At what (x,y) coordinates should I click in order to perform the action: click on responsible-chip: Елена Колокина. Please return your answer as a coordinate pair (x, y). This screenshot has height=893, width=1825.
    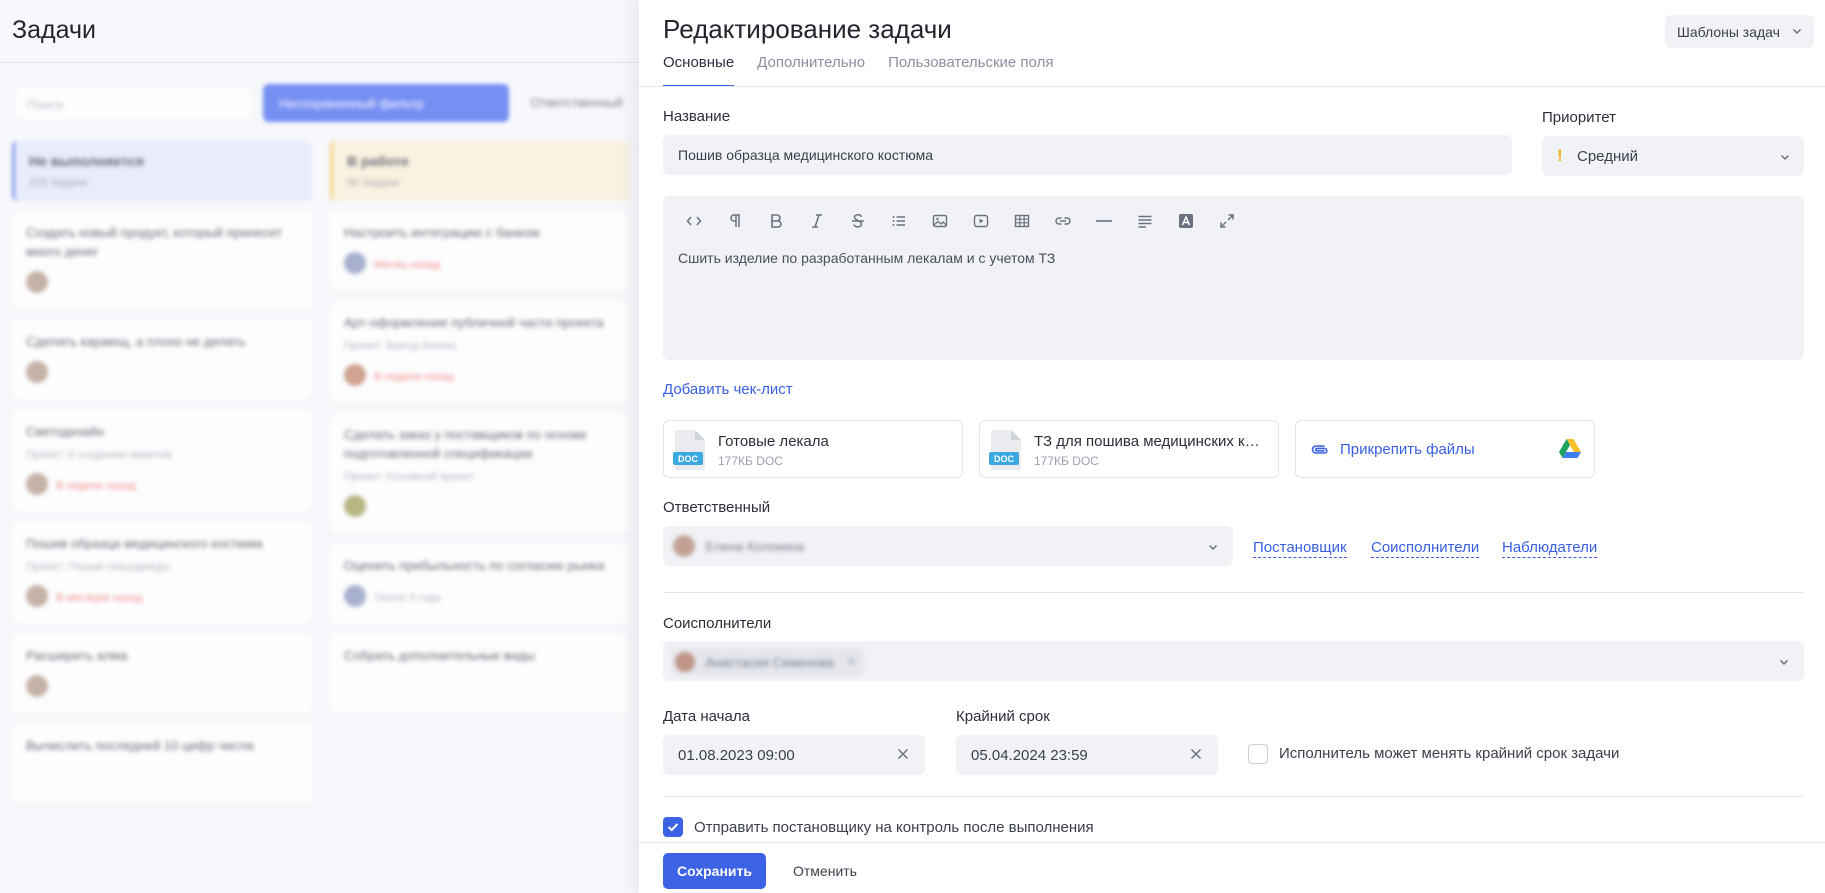
    Looking at the image, I should click on (738, 546).